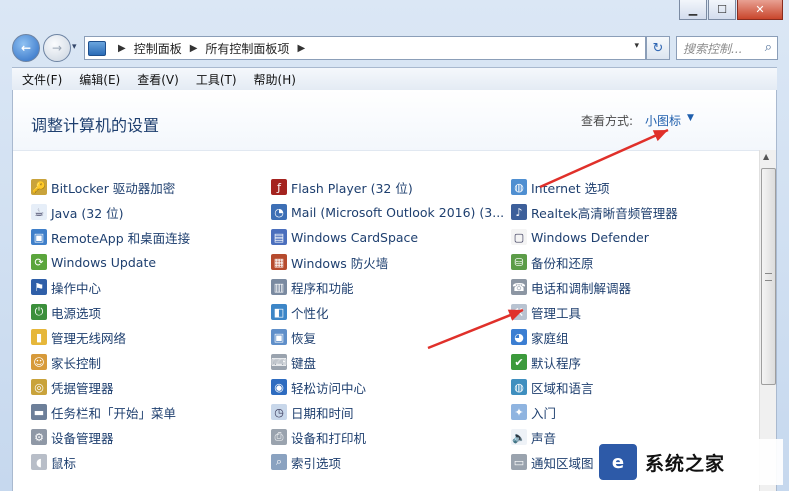 This screenshot has width=789, height=491. Describe the element at coordinates (300, 312) in the screenshot. I see `control-panel-item: ◧ 个性化` at that location.